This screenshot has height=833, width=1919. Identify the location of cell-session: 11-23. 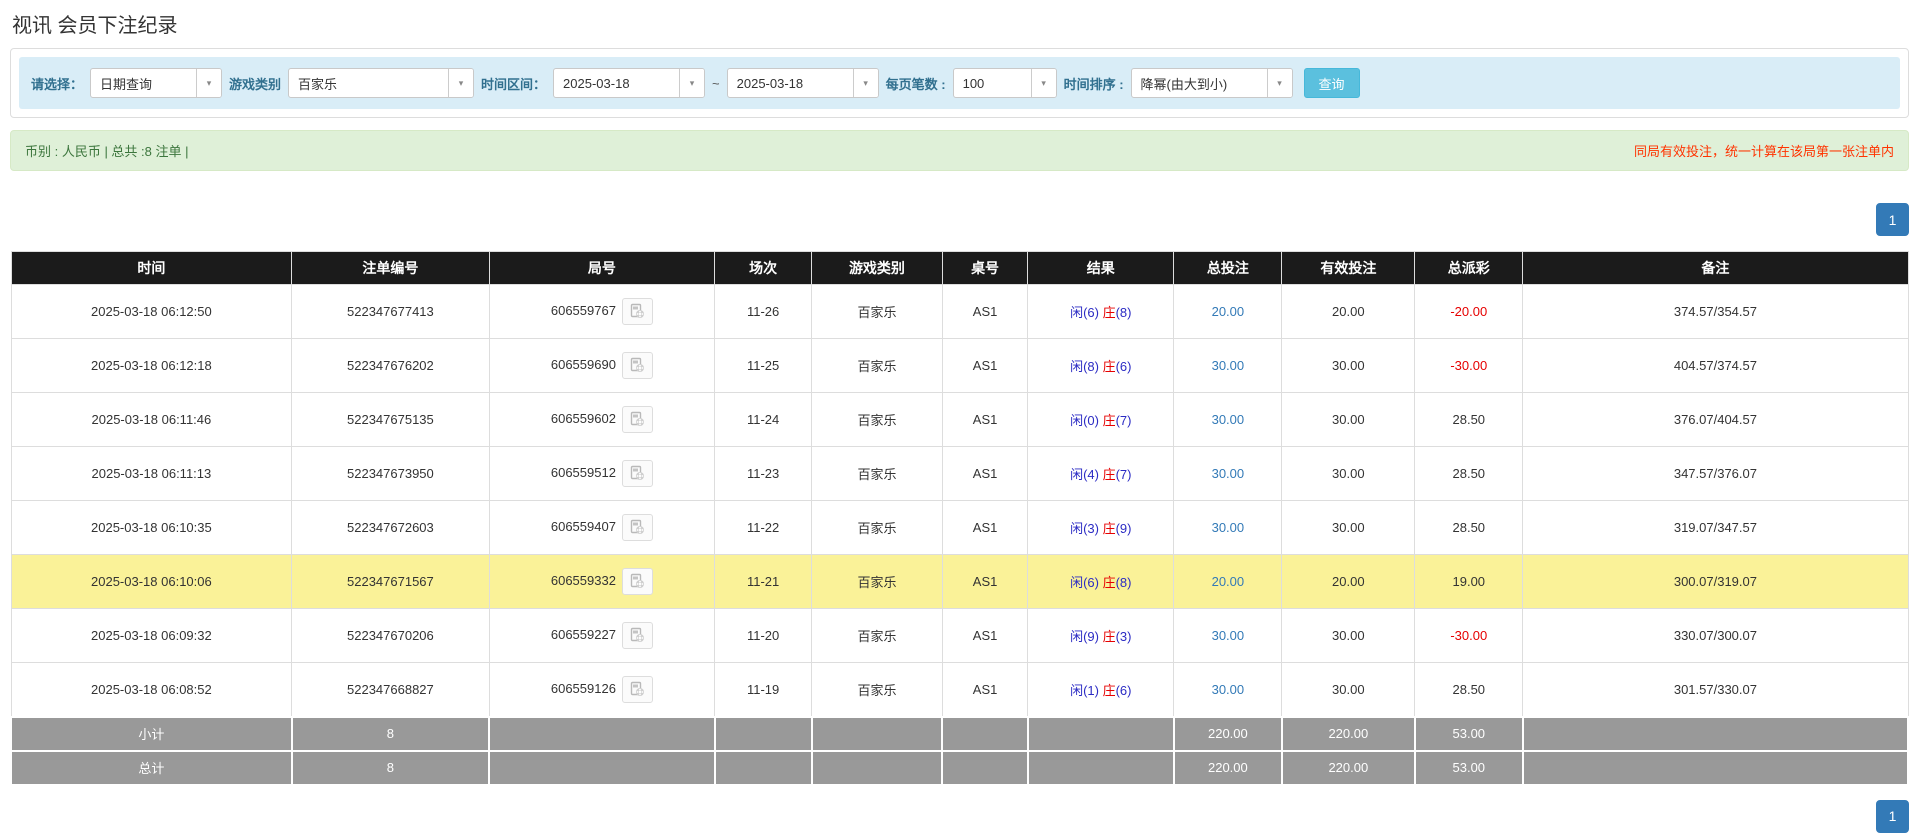
(763, 473).